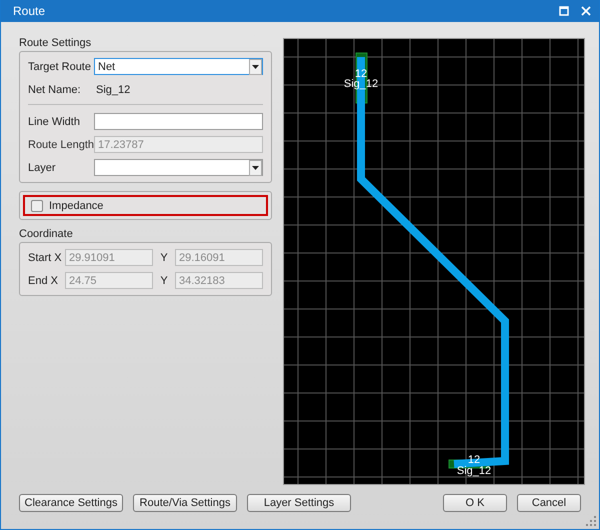  I want to click on field-label: Net Name:, so click(55, 90).